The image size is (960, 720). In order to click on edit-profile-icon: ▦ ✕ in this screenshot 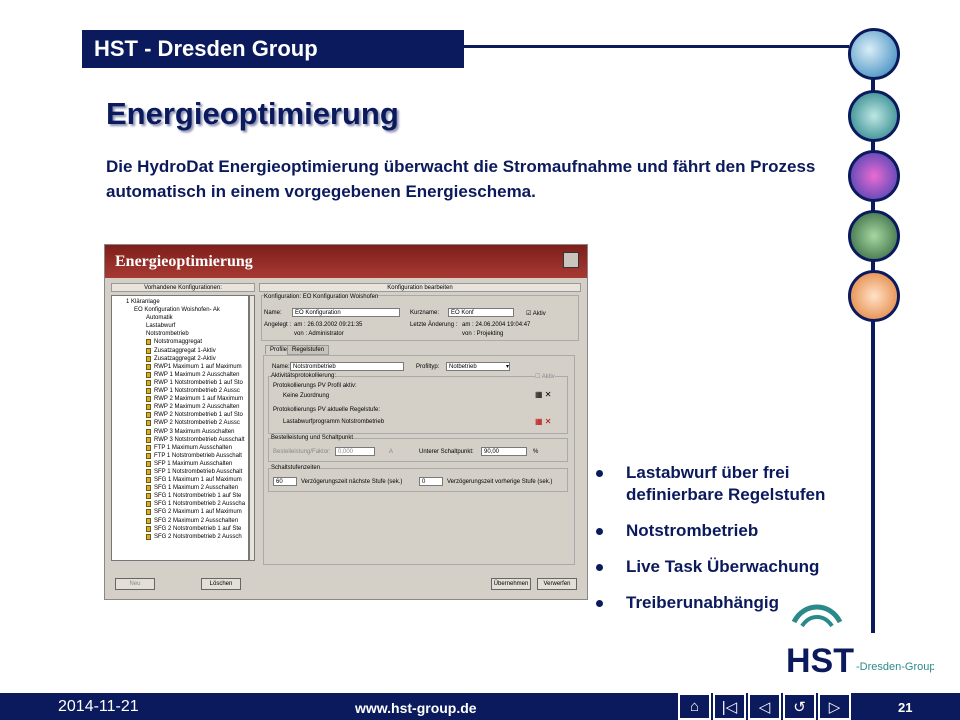, I will do `click(543, 394)`.